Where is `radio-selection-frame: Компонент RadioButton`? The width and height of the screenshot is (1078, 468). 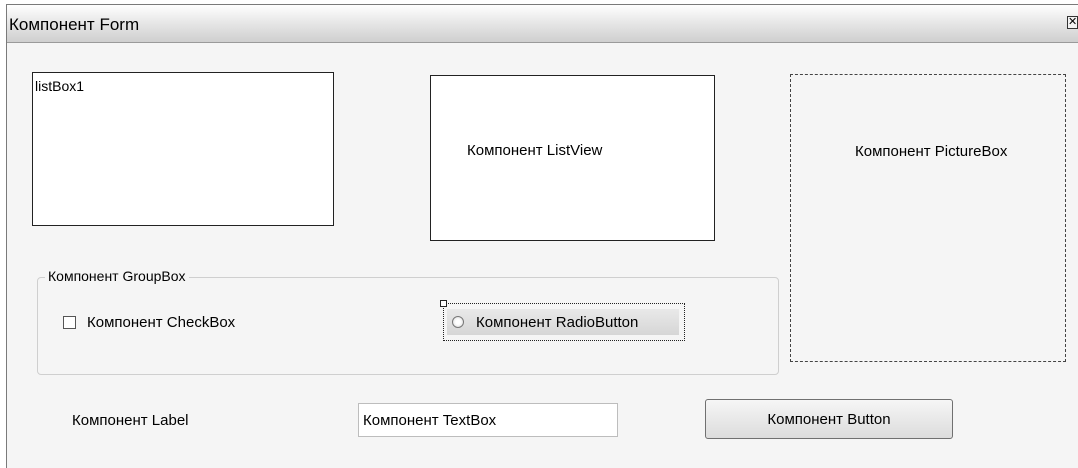 radio-selection-frame: Компонент RadioButton is located at coordinates (562, 320).